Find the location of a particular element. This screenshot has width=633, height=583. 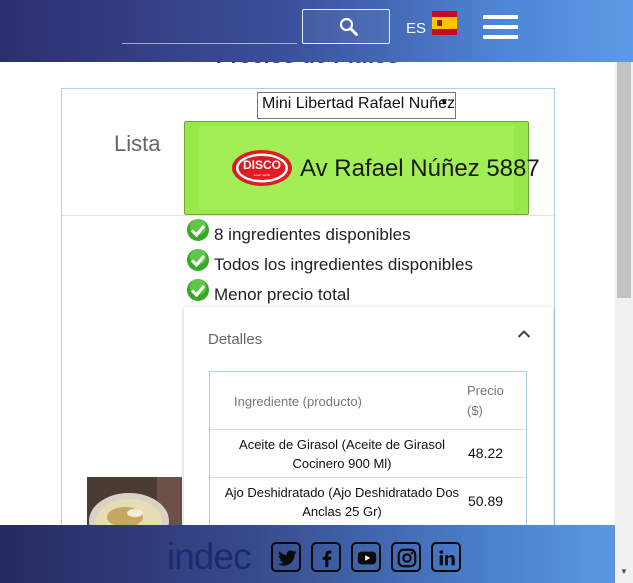

twitter-button is located at coordinates (286, 557).